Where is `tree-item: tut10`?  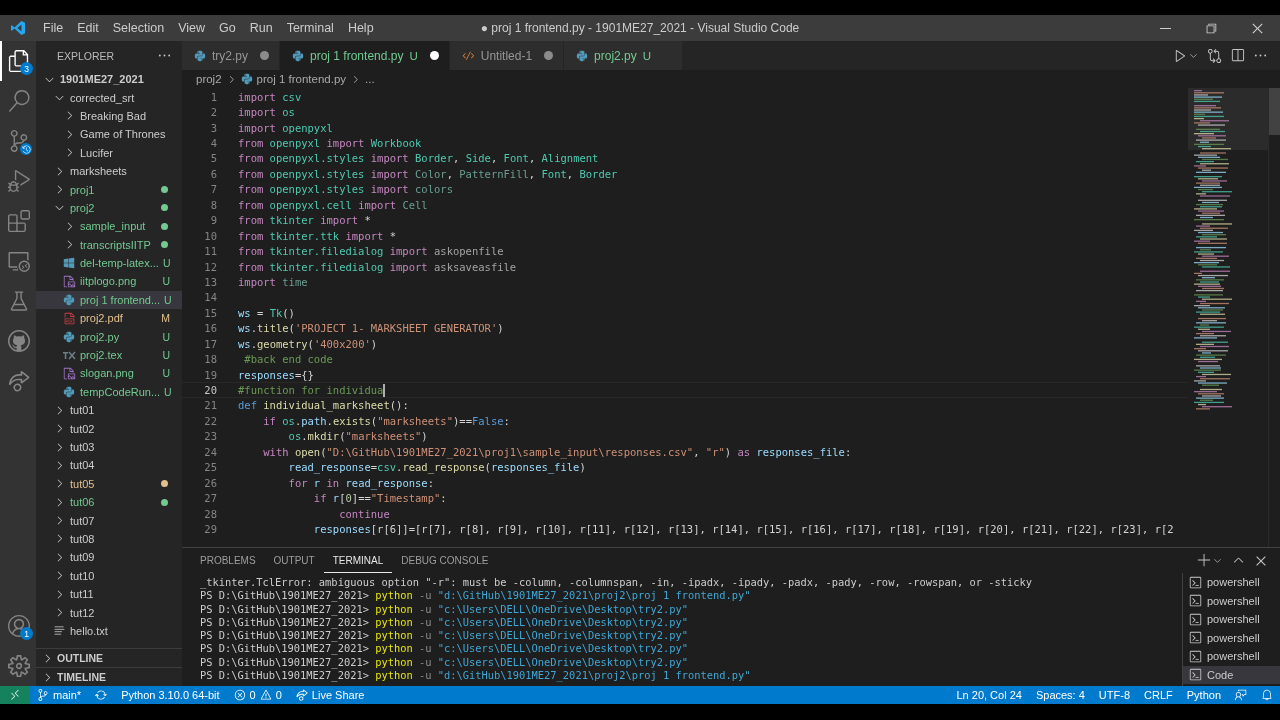
tree-item: tut10 is located at coordinates (109, 575).